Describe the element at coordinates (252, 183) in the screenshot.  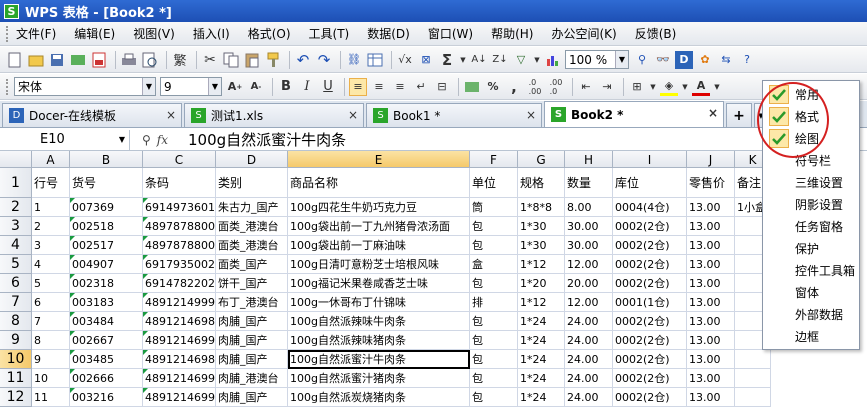
I see `header-cell: 类别` at that location.